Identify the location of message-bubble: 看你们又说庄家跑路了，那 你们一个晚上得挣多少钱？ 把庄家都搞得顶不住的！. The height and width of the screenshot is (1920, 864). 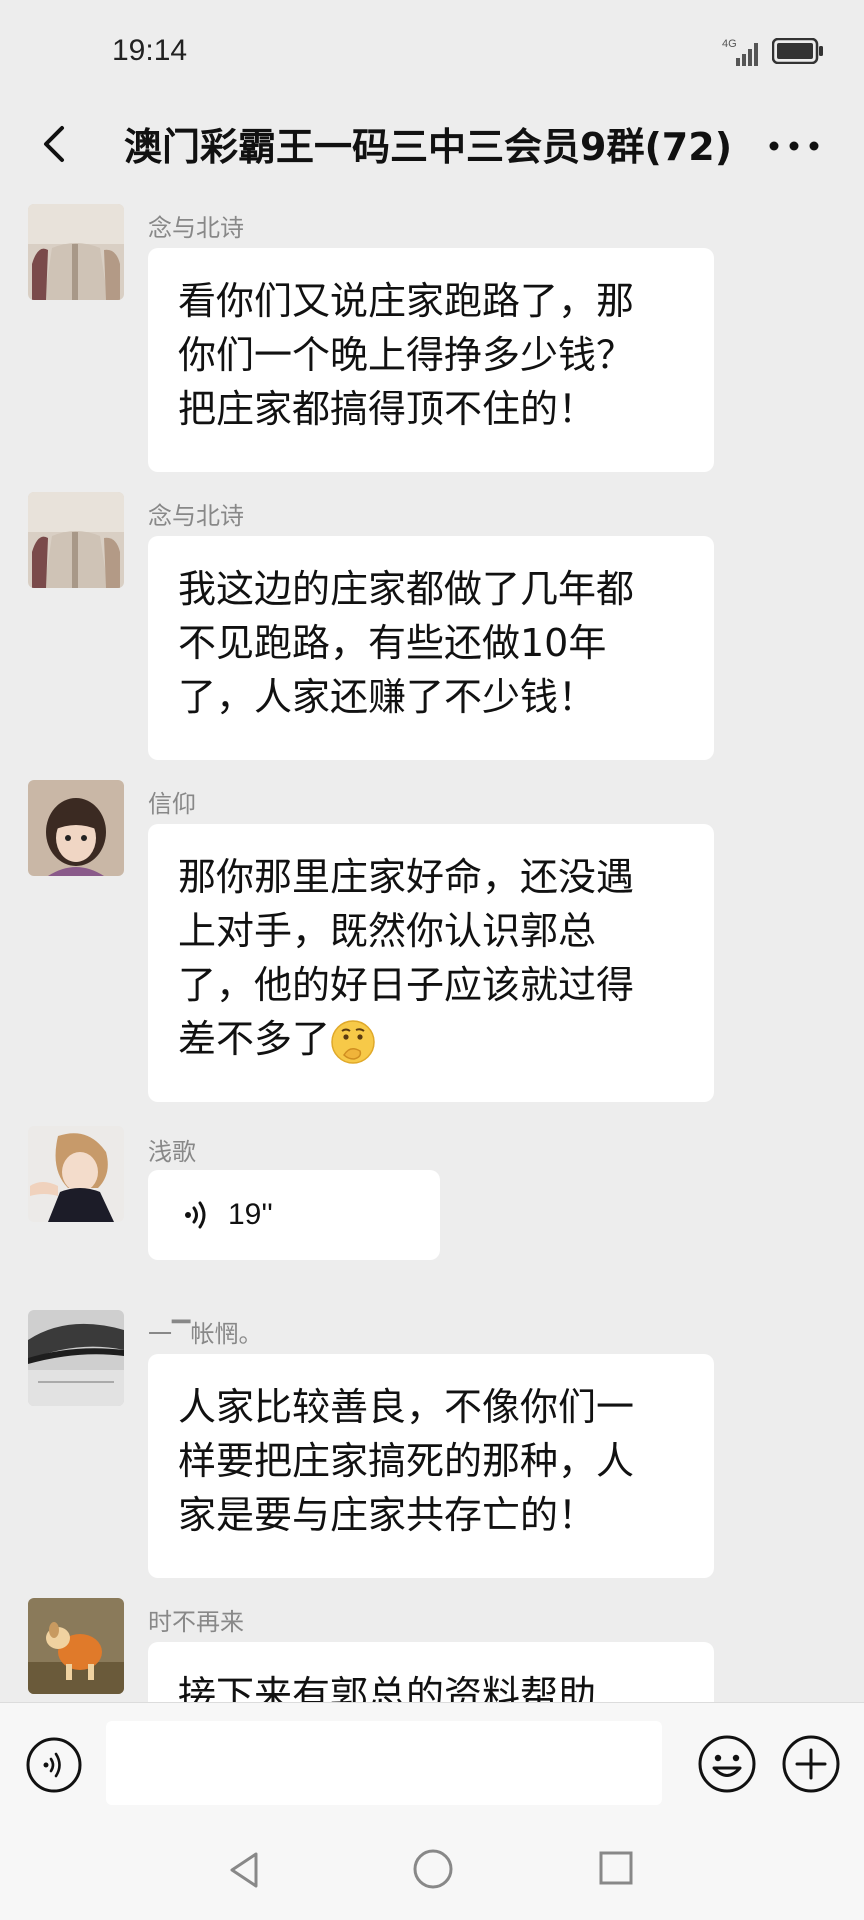
(431, 360).